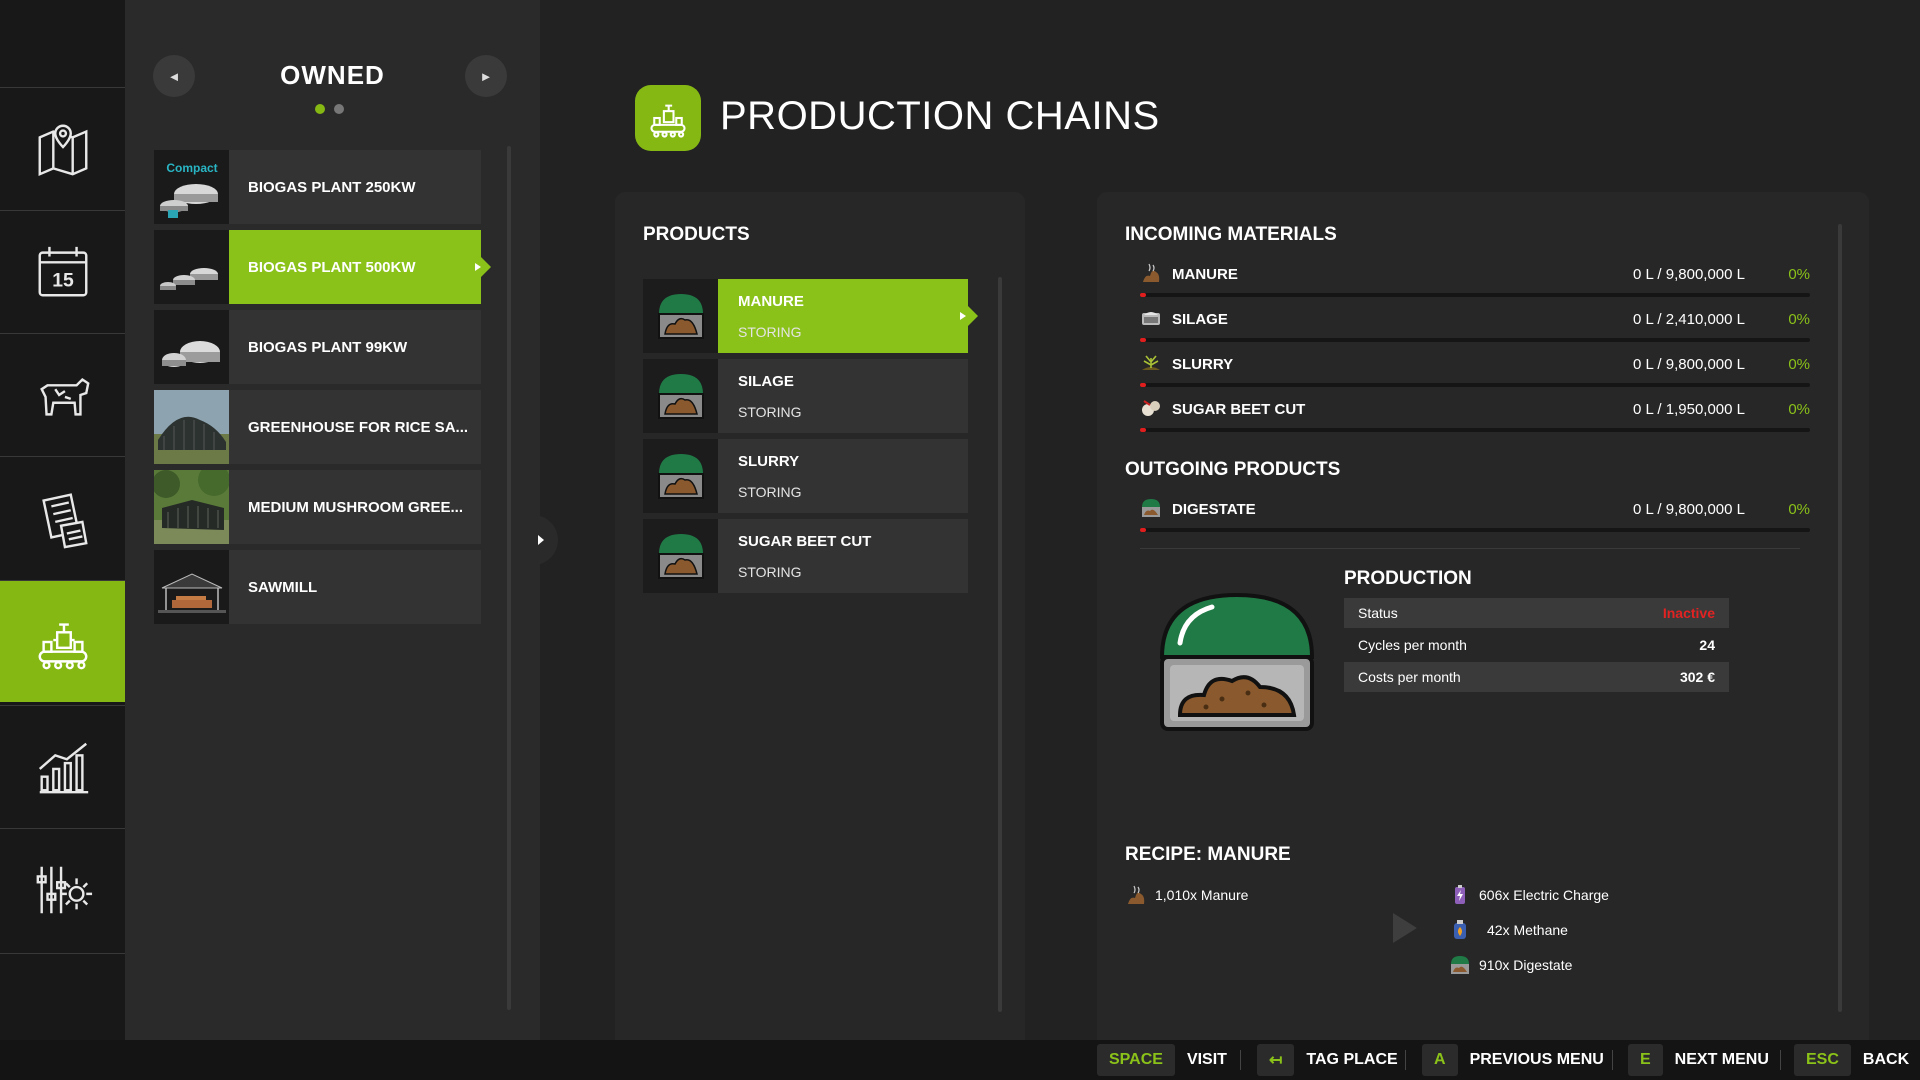 This screenshot has width=1920, height=1080. Describe the element at coordinates (771, 301) in the screenshot. I see `product-name: MANURE` at that location.